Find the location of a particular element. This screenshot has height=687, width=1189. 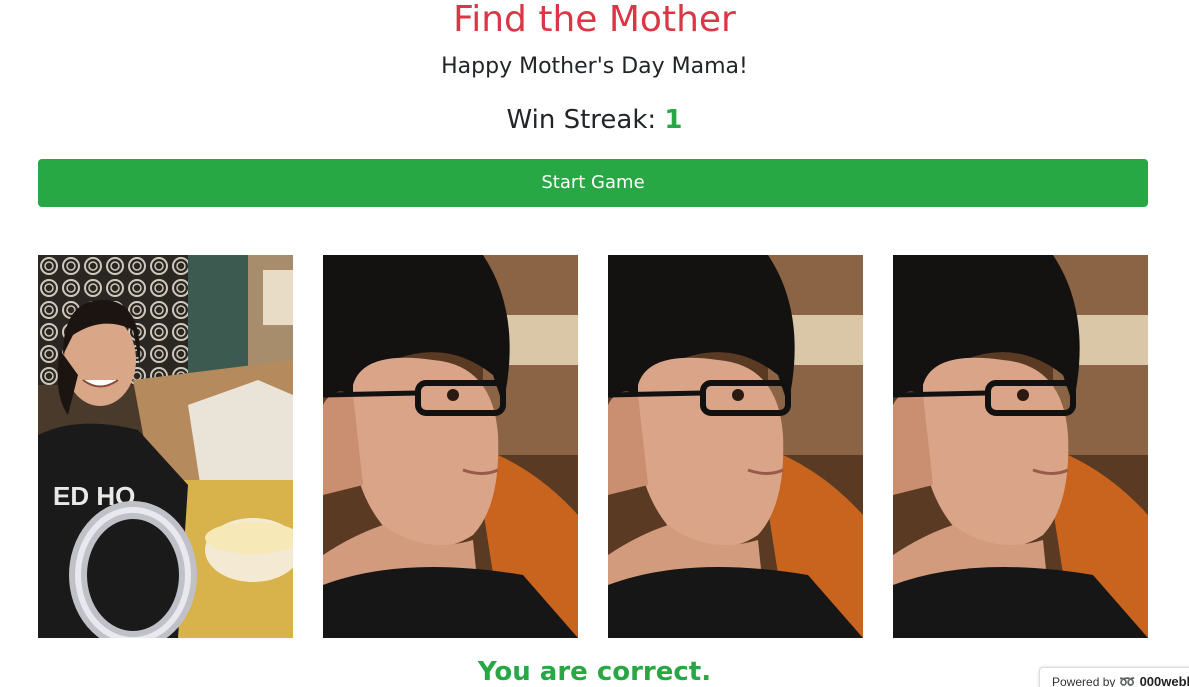

win-streak-label: Win Streak: is located at coordinates (581, 120).